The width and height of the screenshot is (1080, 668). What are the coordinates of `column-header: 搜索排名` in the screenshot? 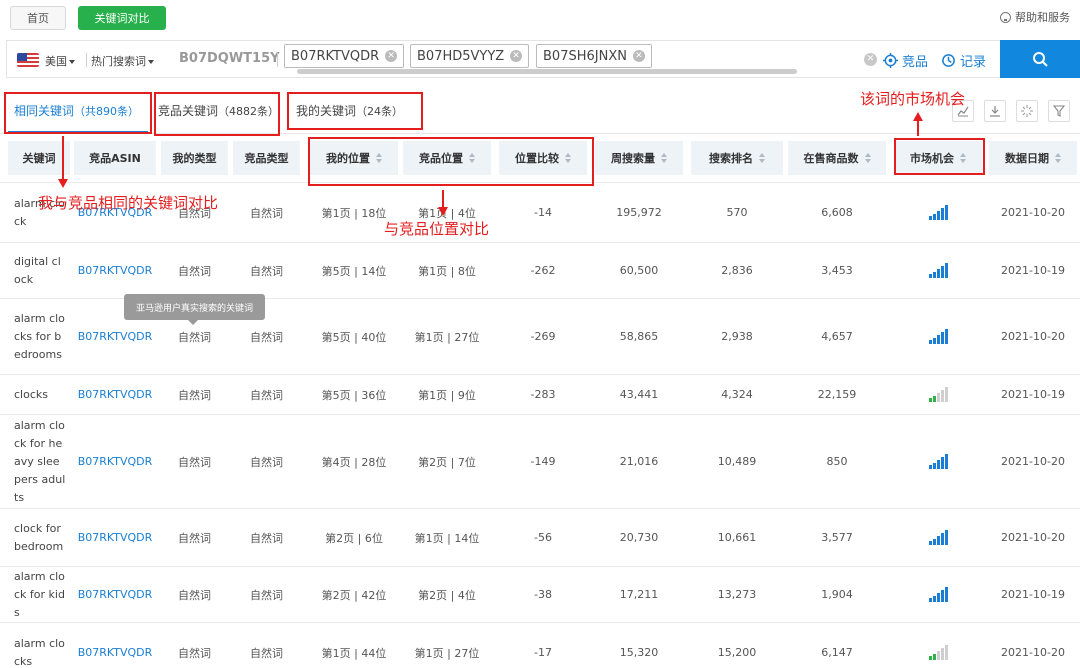 It's located at (737, 158).